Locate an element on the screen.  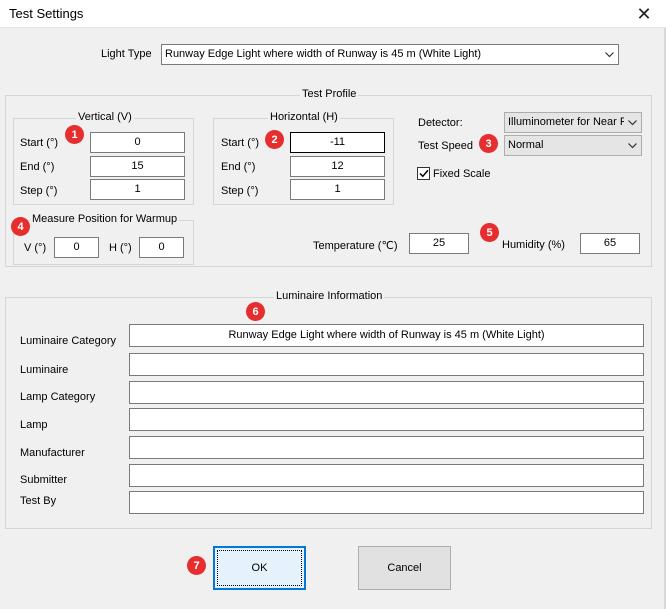
test-by-input is located at coordinates (386, 502).